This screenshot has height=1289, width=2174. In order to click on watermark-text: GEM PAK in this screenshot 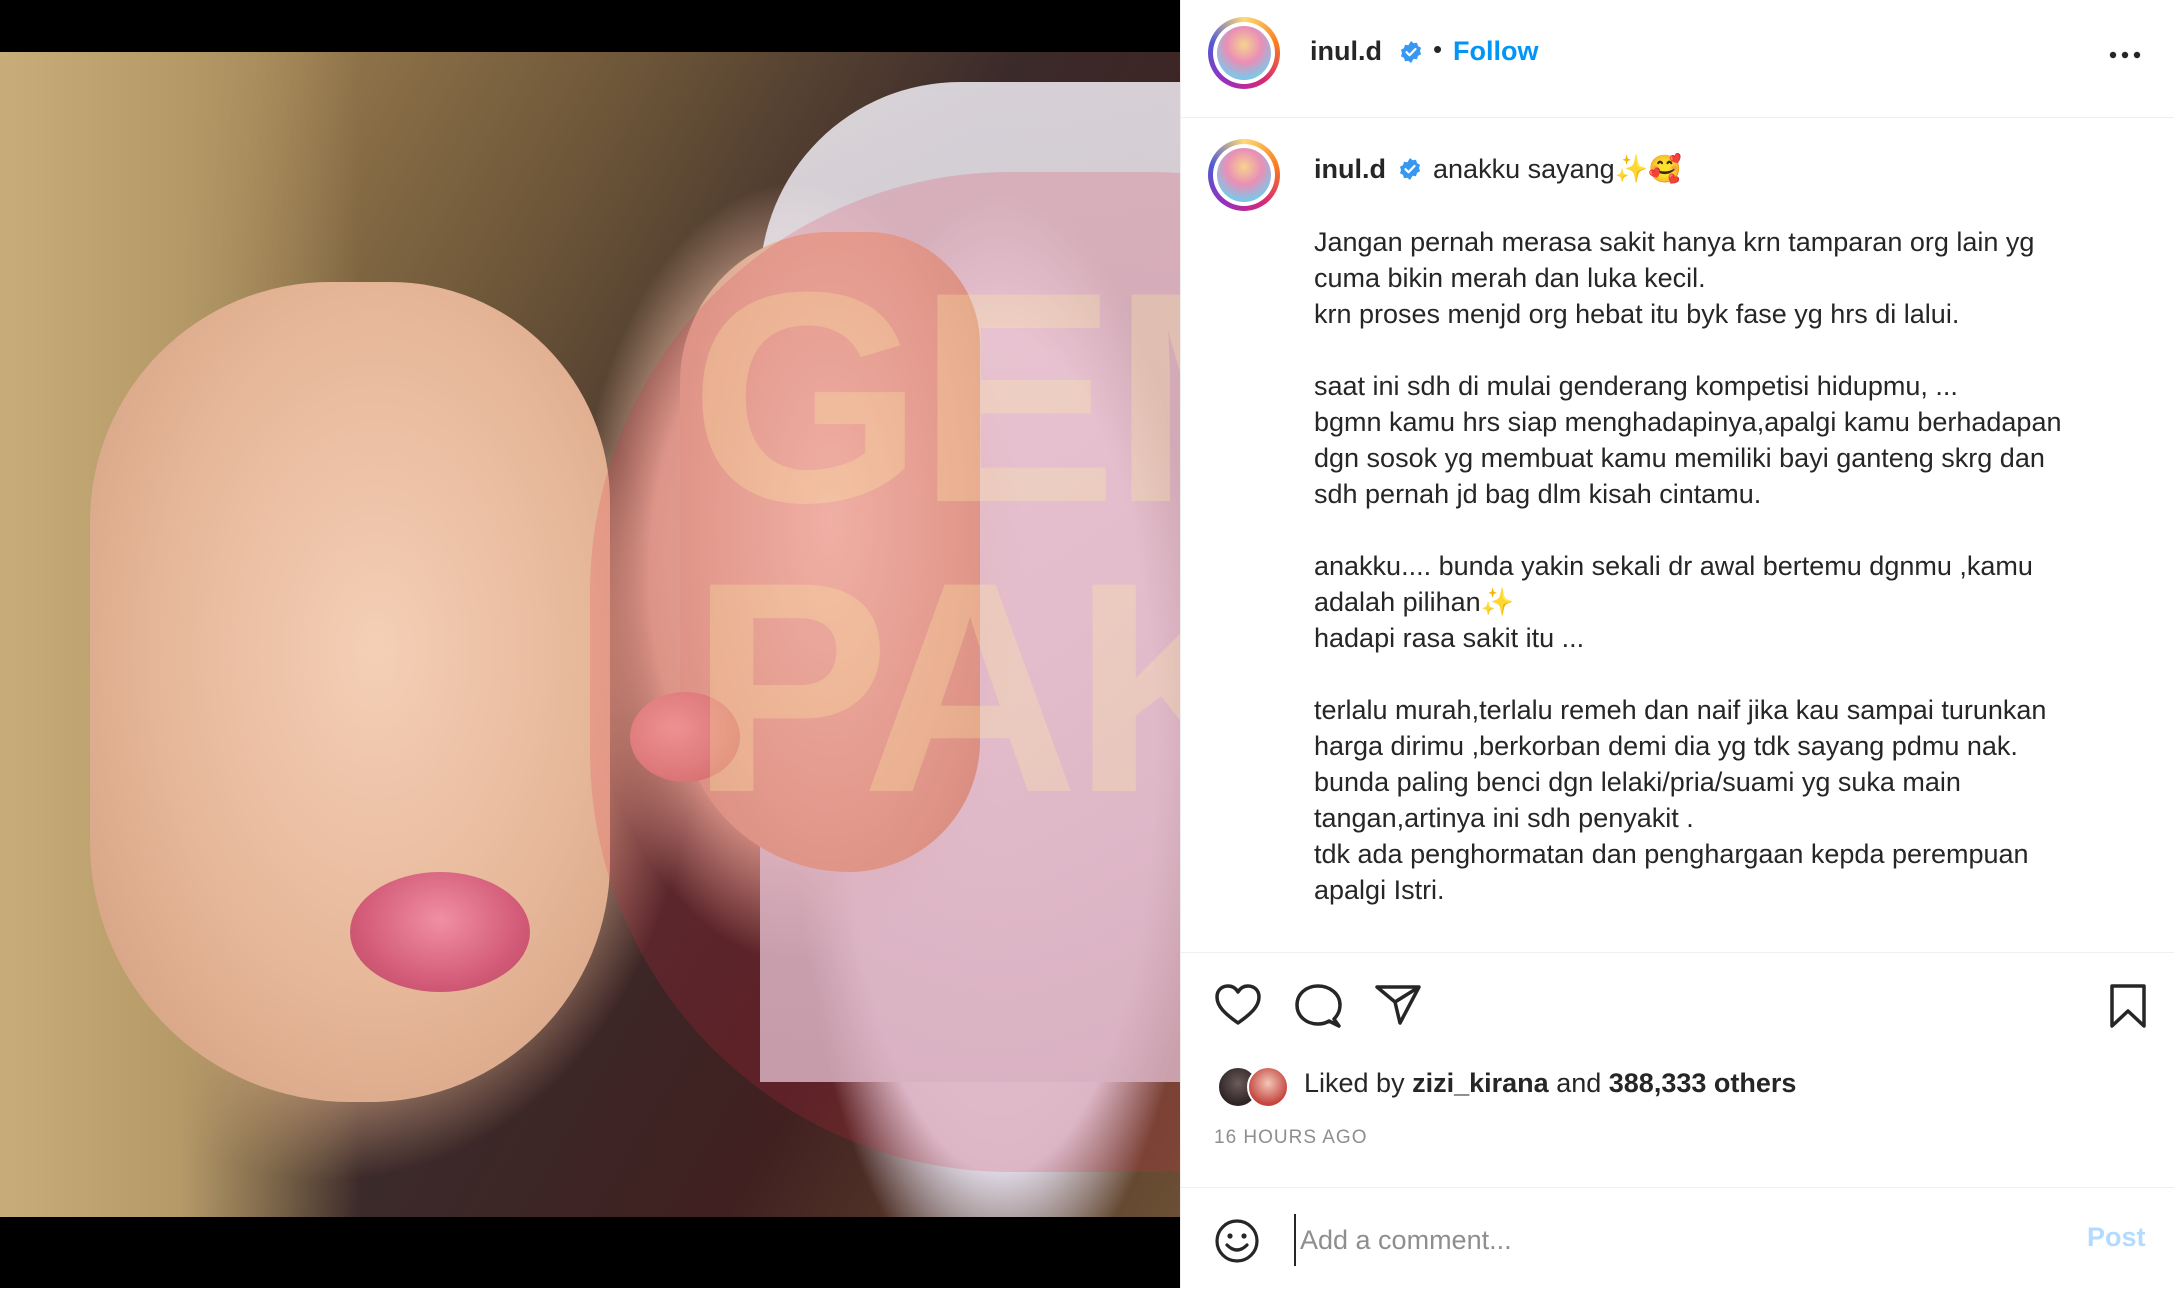, I will do `click(935, 542)`.